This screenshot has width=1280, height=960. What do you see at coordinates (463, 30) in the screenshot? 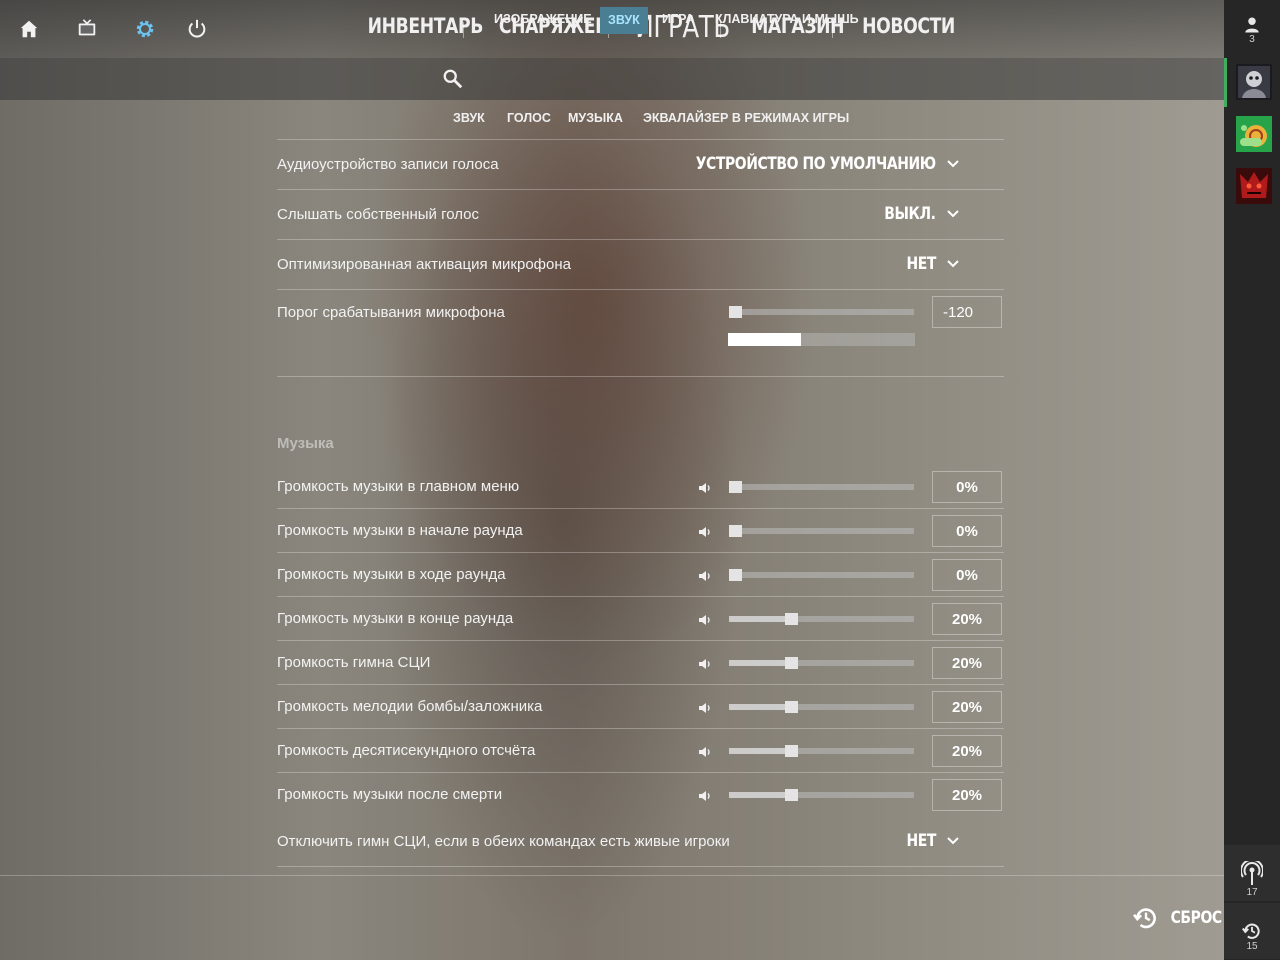
I see `nav-separator` at bounding box center [463, 30].